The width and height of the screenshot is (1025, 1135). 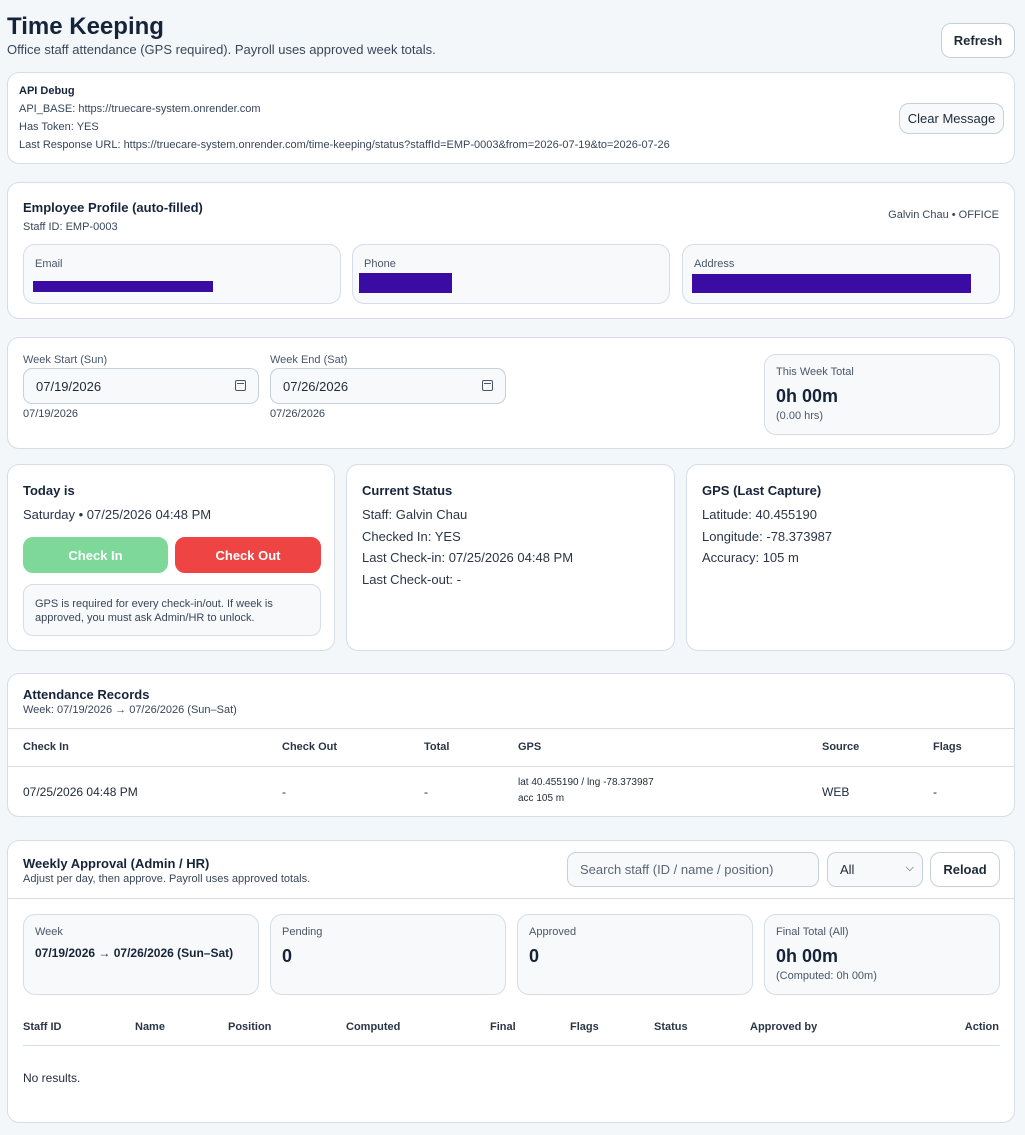 What do you see at coordinates (380, 264) in the screenshot?
I see `phone-label: Phone` at bounding box center [380, 264].